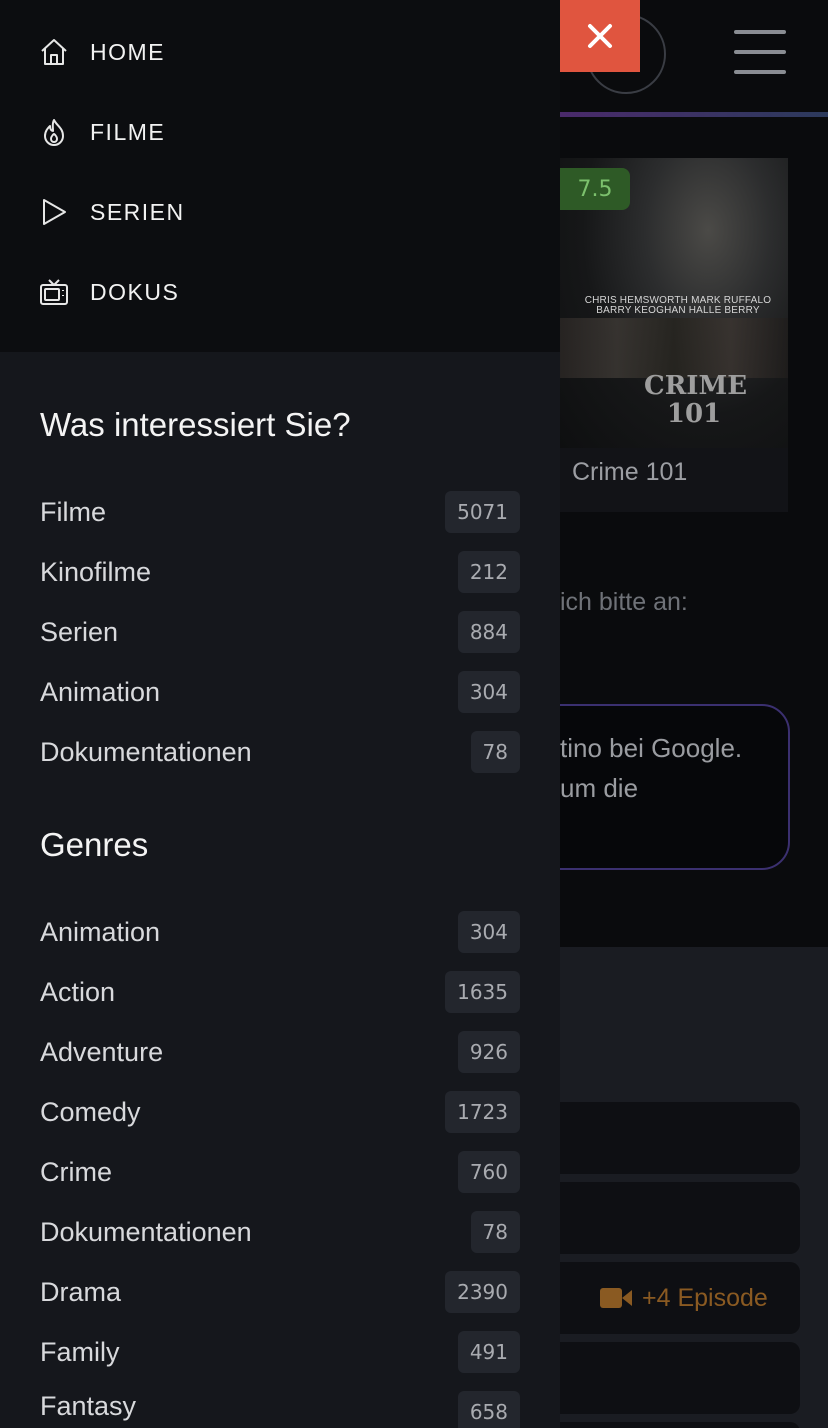 The height and width of the screenshot is (1428, 828). Describe the element at coordinates (280, 132) in the screenshot. I see `nav-item-filme: FILME` at that location.